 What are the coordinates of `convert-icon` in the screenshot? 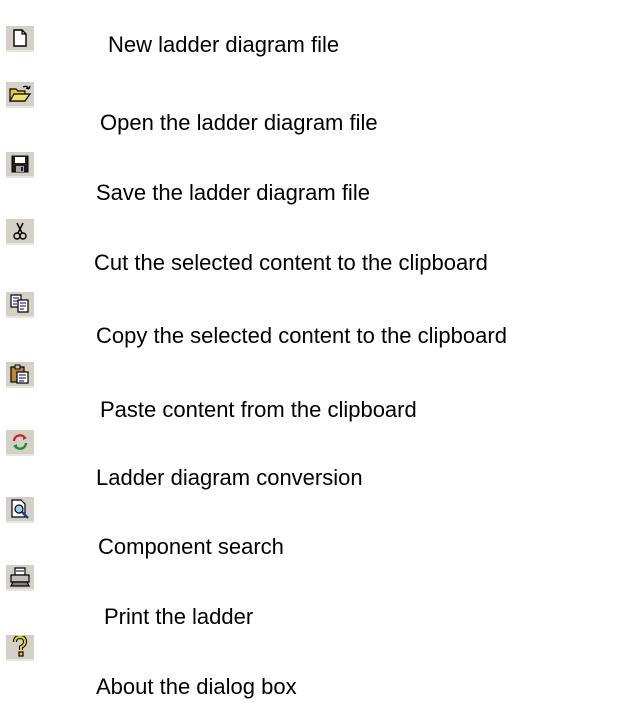 It's located at (20, 442).